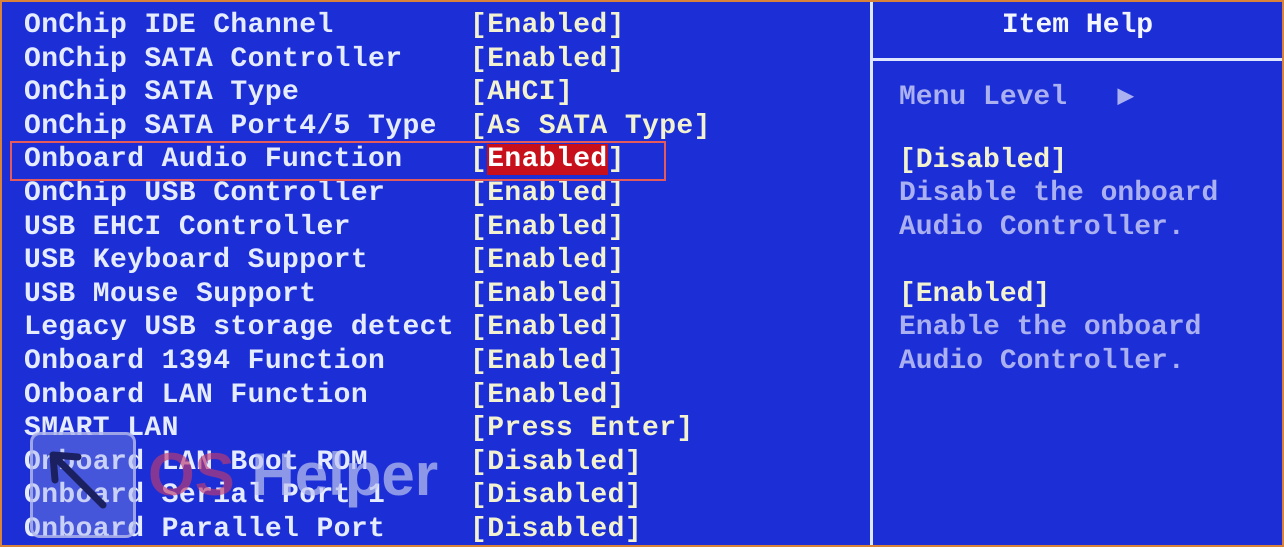 The width and height of the screenshot is (1284, 547). I want to click on setting-label: OnChip IDE Channel, so click(179, 25).